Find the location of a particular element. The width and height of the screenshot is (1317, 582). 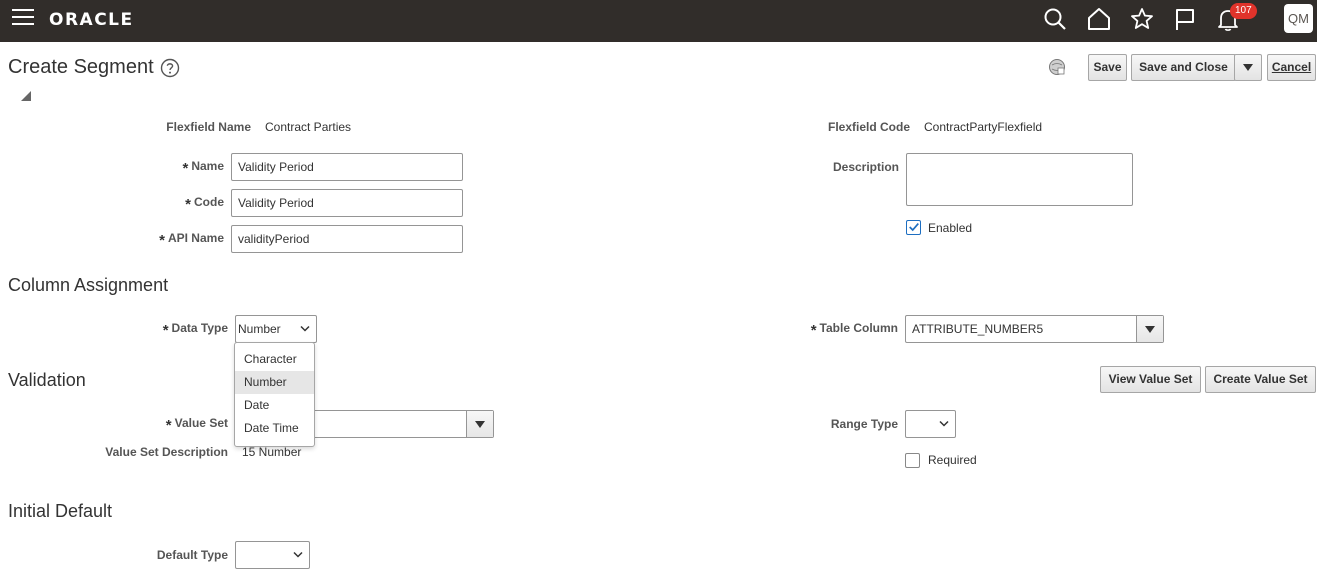

value-set-description-value: 15 Number is located at coordinates (272, 452).